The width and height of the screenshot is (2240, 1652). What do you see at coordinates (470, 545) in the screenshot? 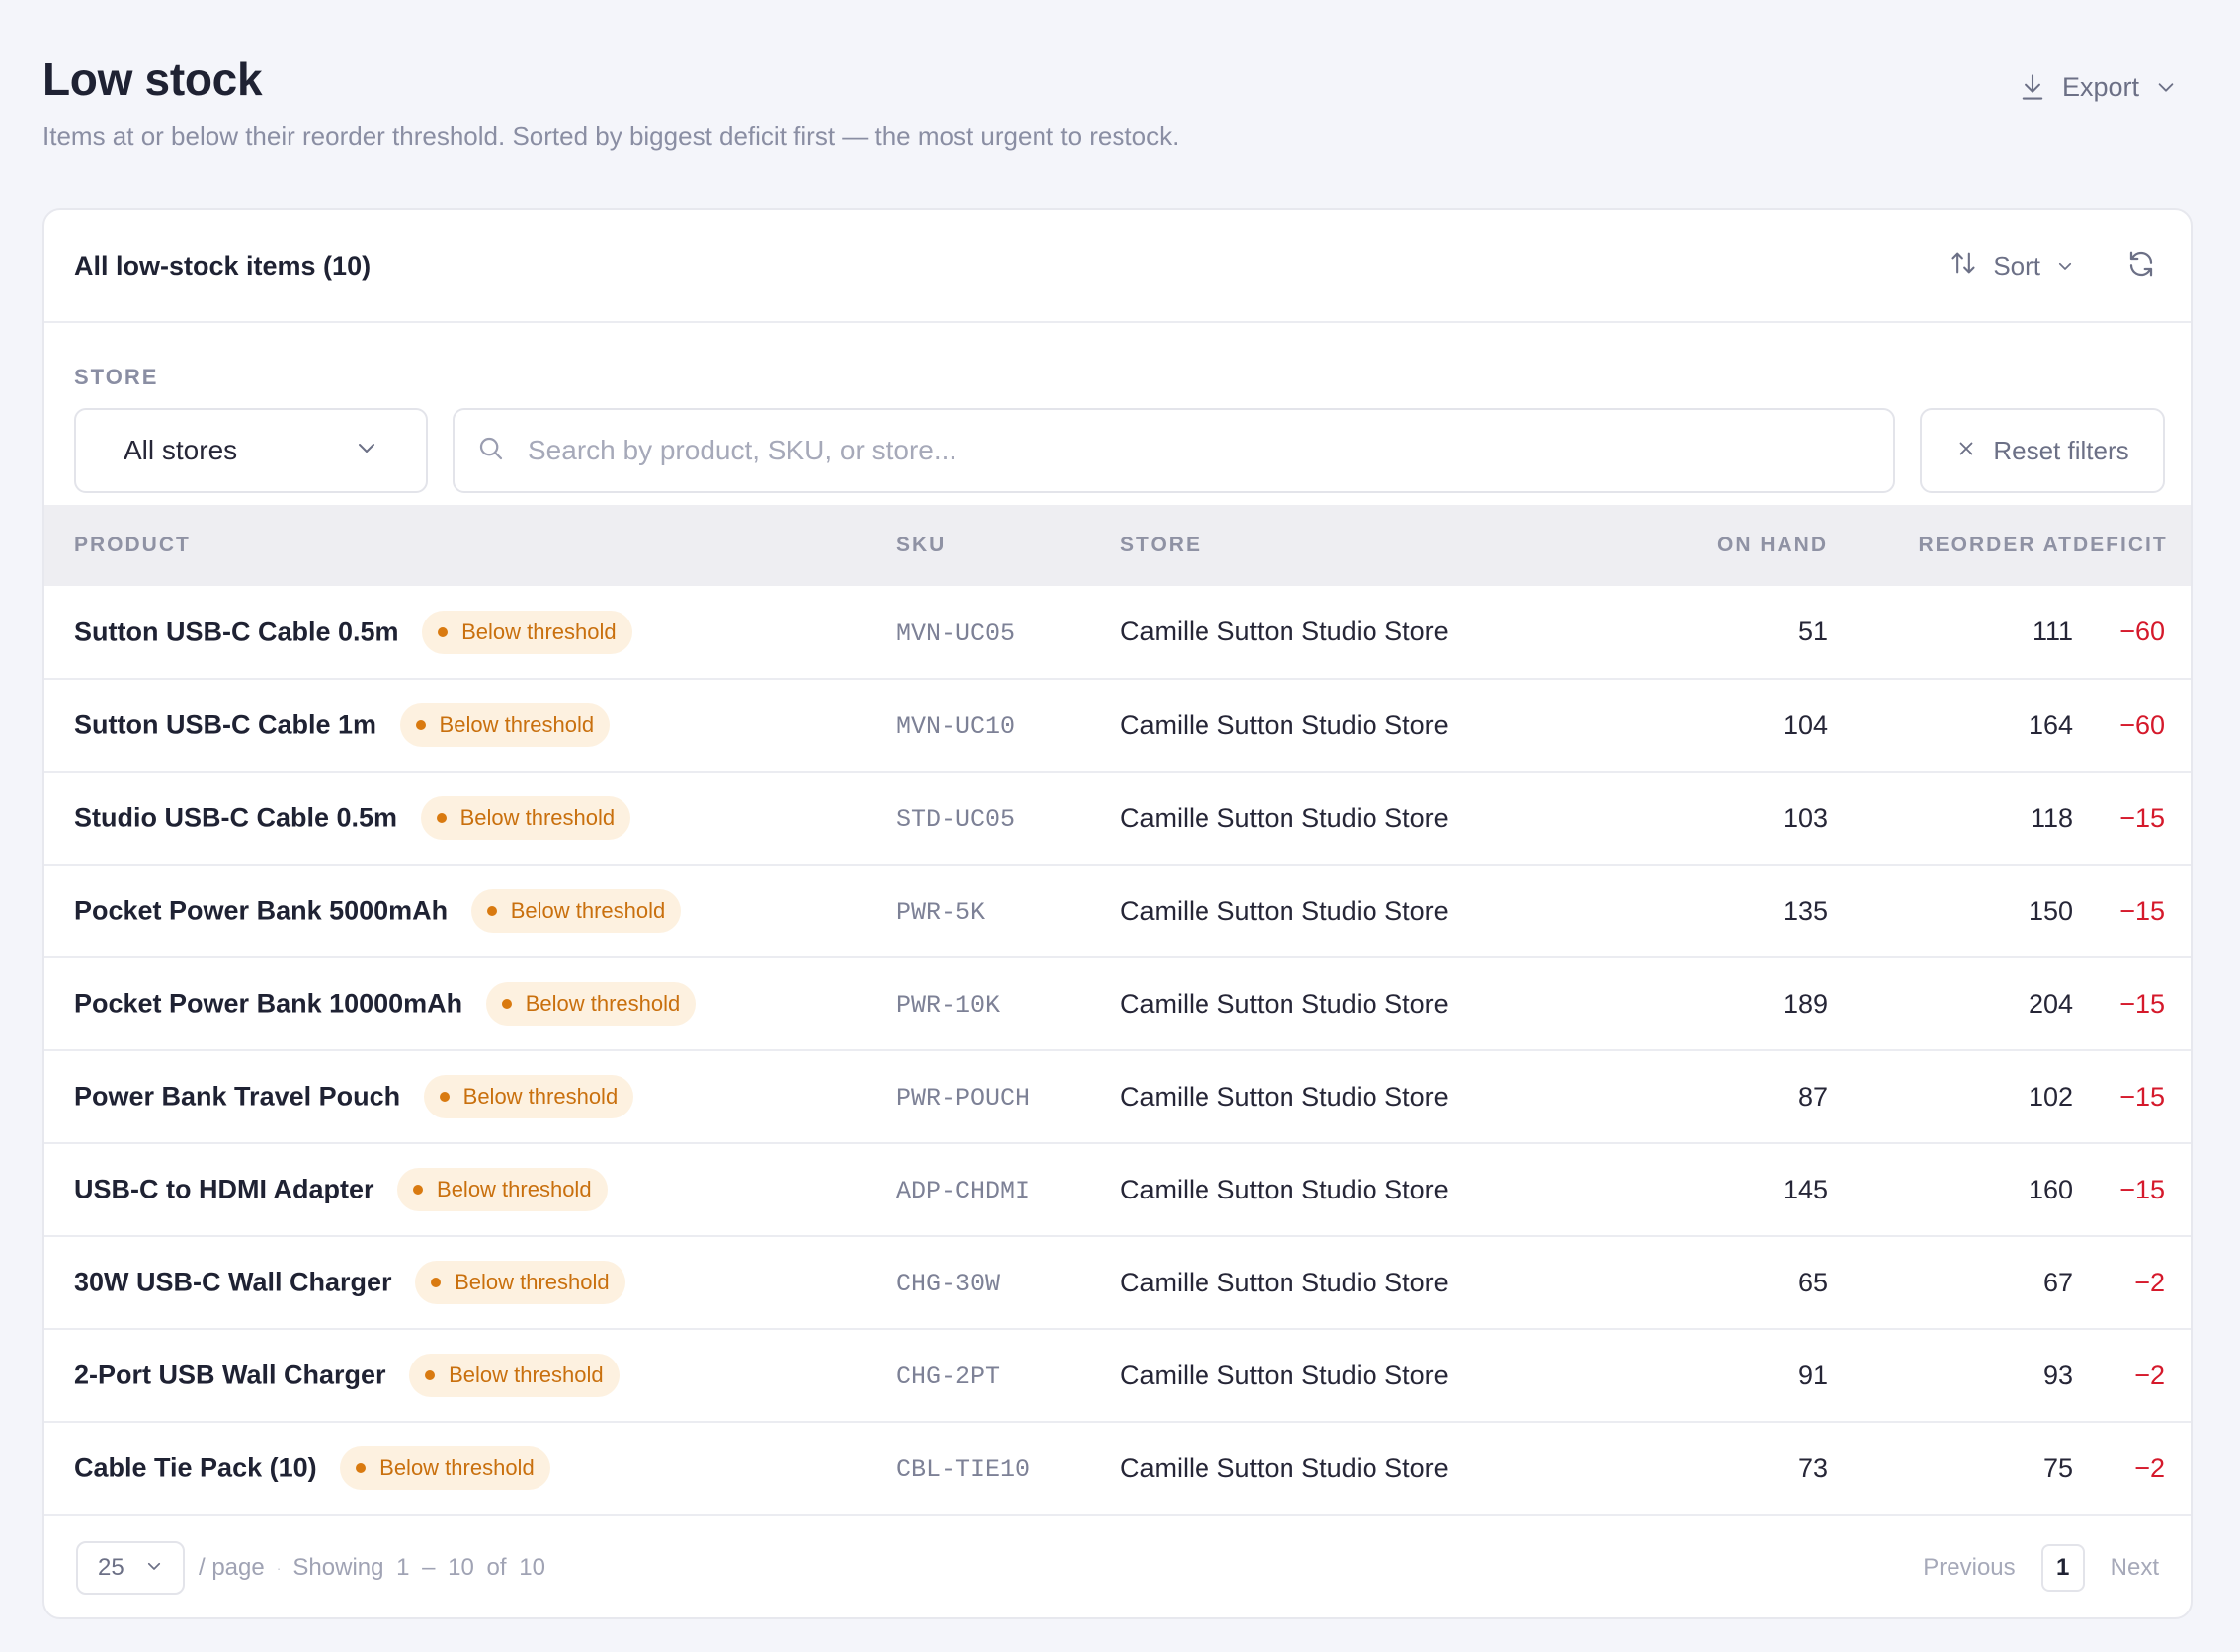
I see `column-header-product: PRODUCT` at bounding box center [470, 545].